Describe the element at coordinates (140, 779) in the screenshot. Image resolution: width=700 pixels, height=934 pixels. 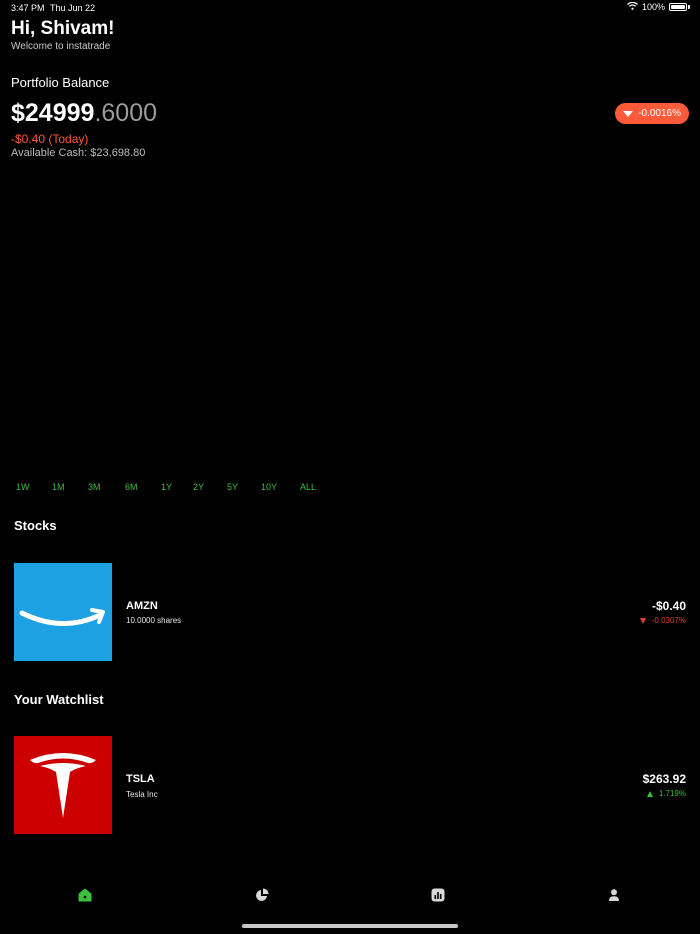
I see `watchlist-ticker: TSLA` at that location.